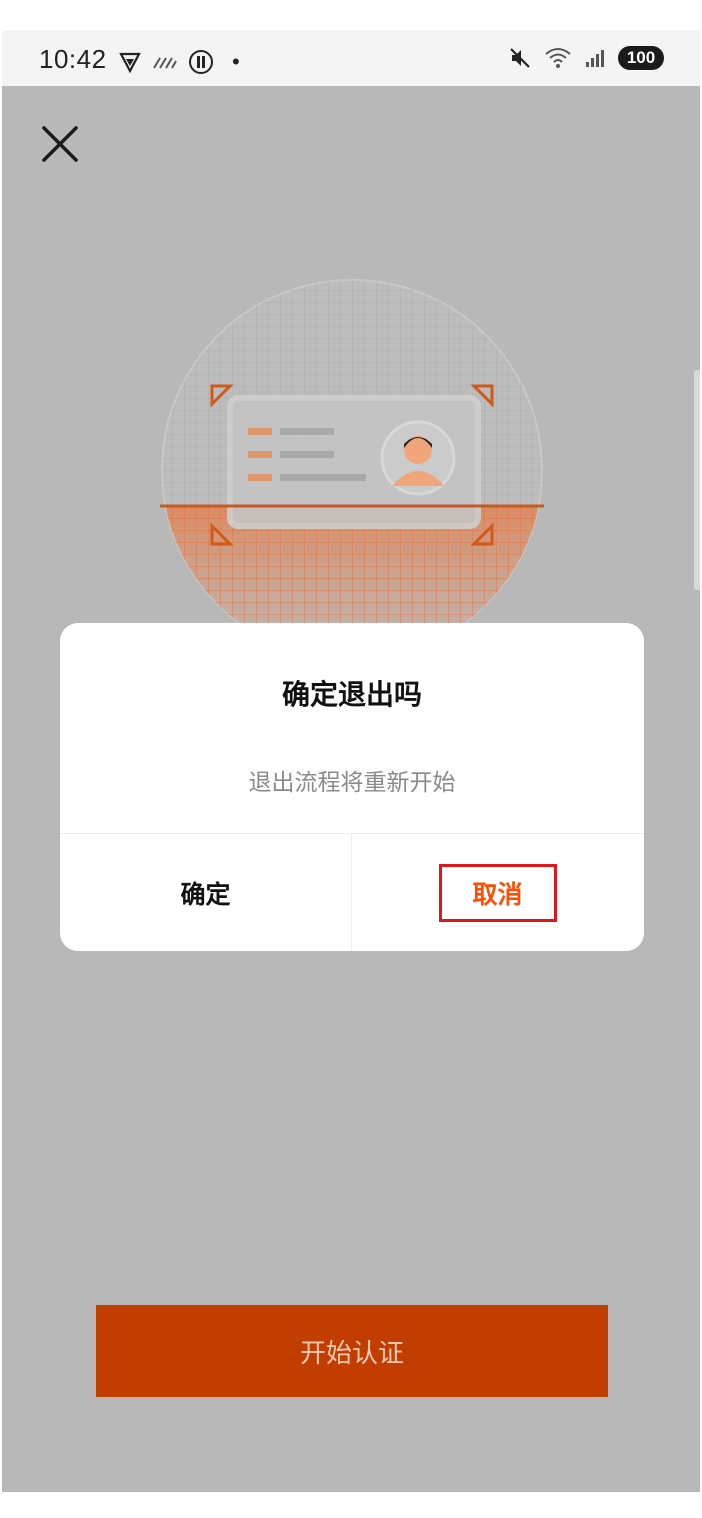 This screenshot has height=1518, width=702. I want to click on wifi-icon, so click(558, 58).